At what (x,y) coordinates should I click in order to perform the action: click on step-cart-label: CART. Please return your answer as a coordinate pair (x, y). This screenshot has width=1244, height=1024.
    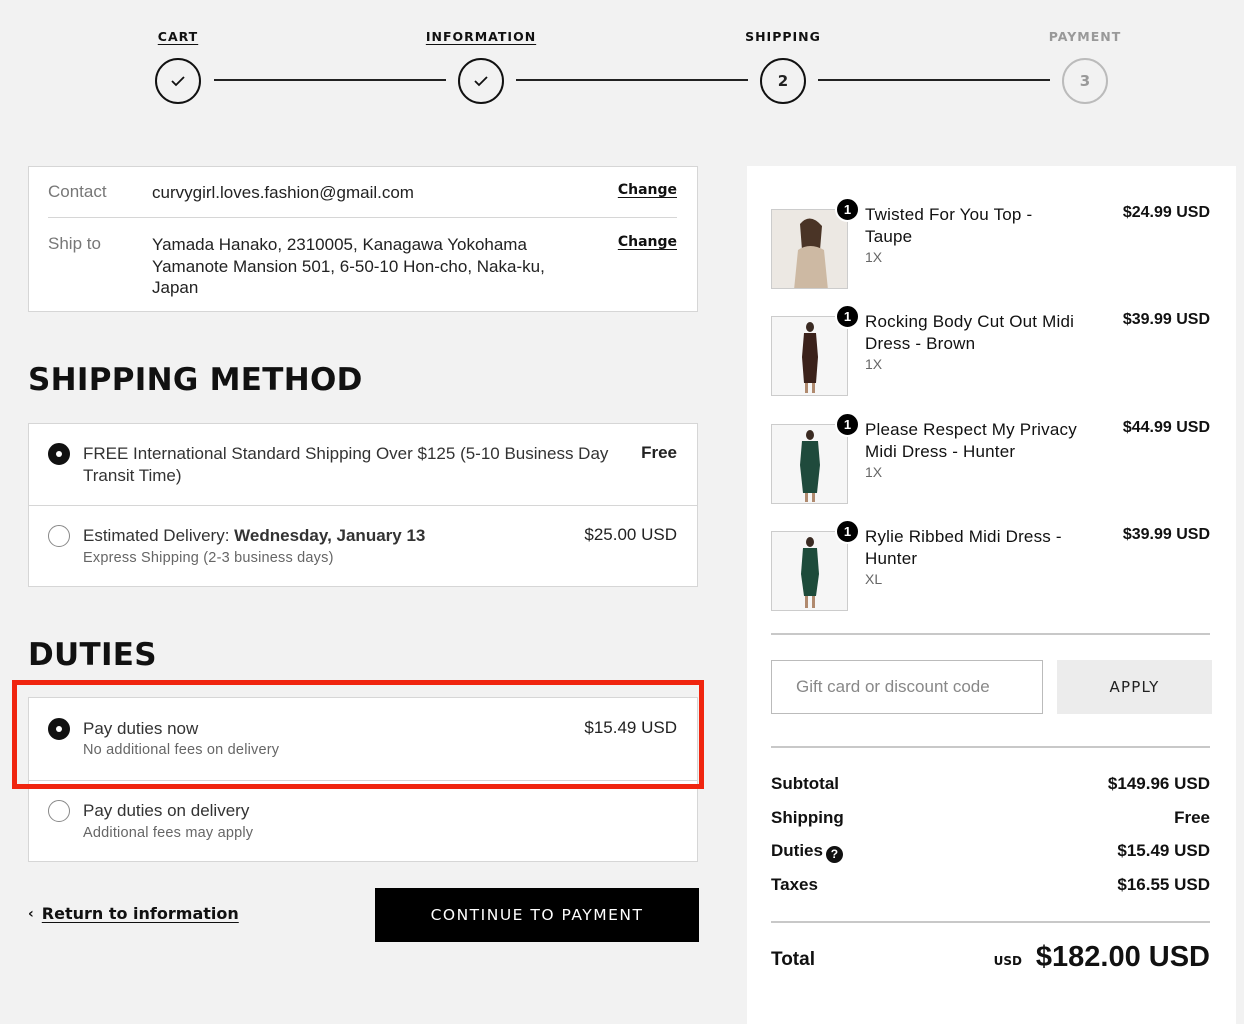
    Looking at the image, I should click on (178, 36).